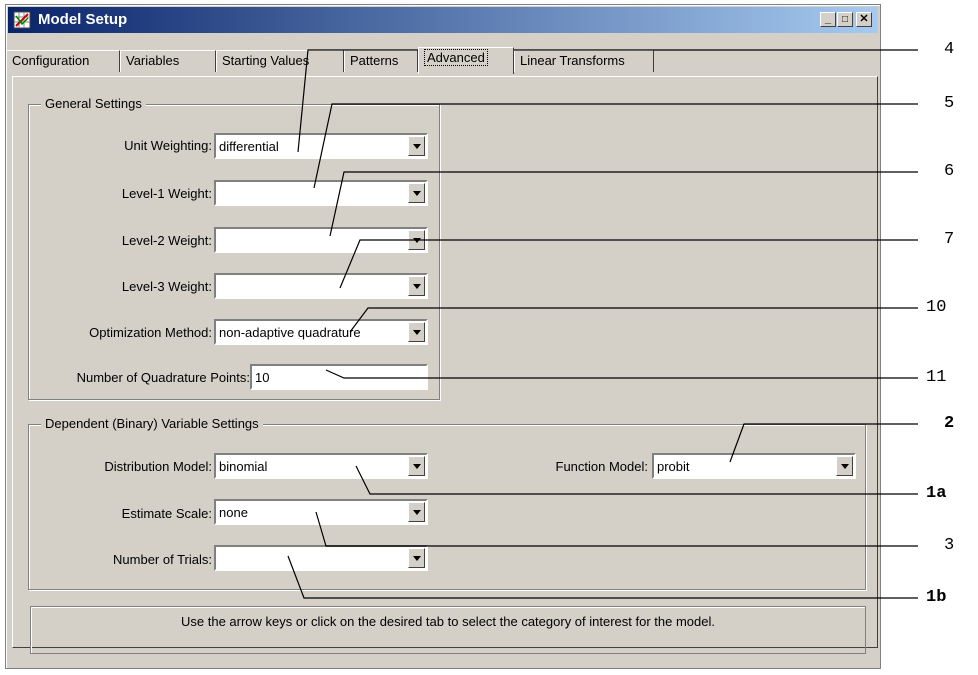 The image size is (978, 675). Describe the element at coordinates (949, 545) in the screenshot. I see `callout-3: 3` at that location.